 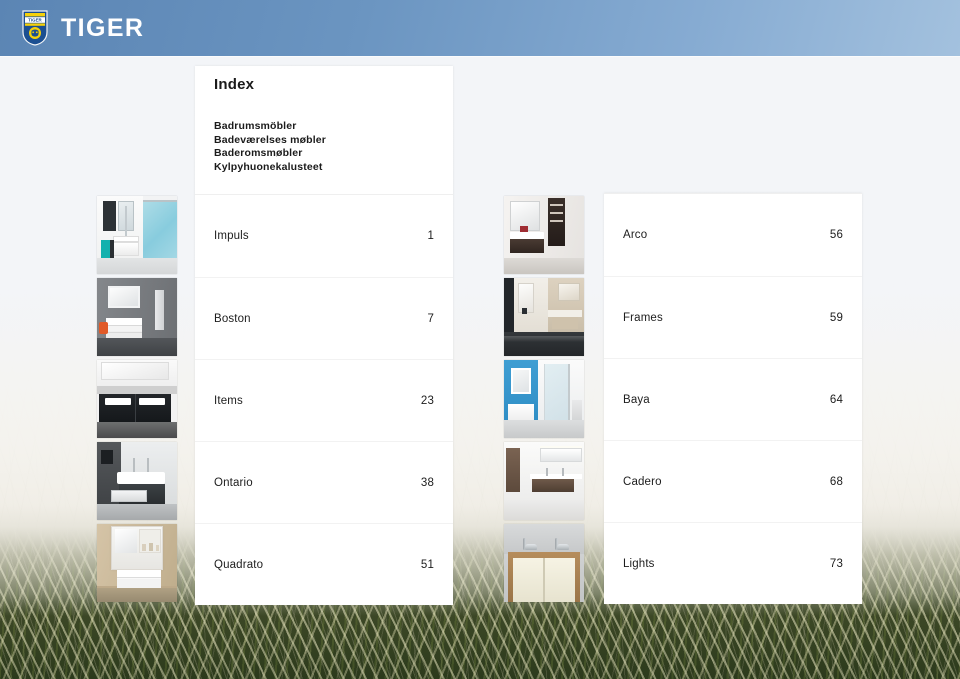 I want to click on cadero-bathroom-thumbnail, so click(x=544, y=481).